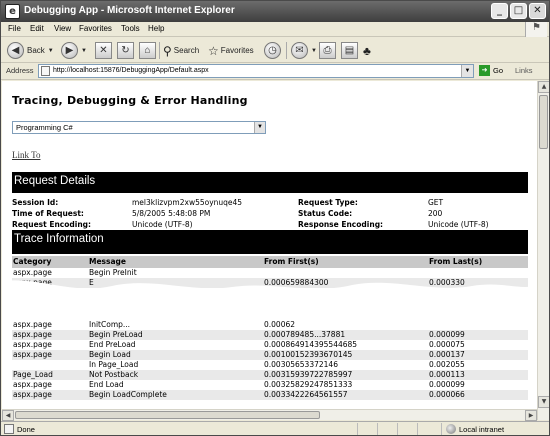 The image size is (550, 436). Describe the element at coordinates (314, 51) in the screenshot. I see `mail-dropdown-icon: ▼` at that location.